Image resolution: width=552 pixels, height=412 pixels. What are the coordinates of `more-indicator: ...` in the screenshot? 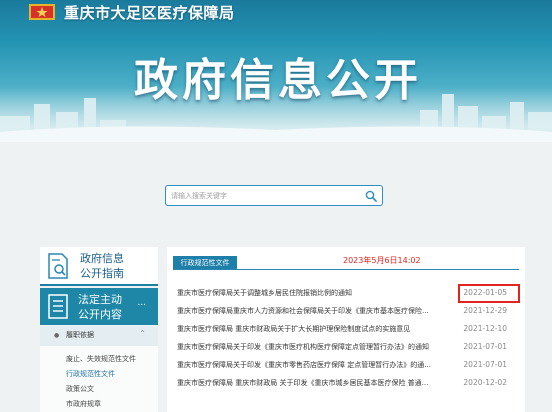 It's located at (141, 303).